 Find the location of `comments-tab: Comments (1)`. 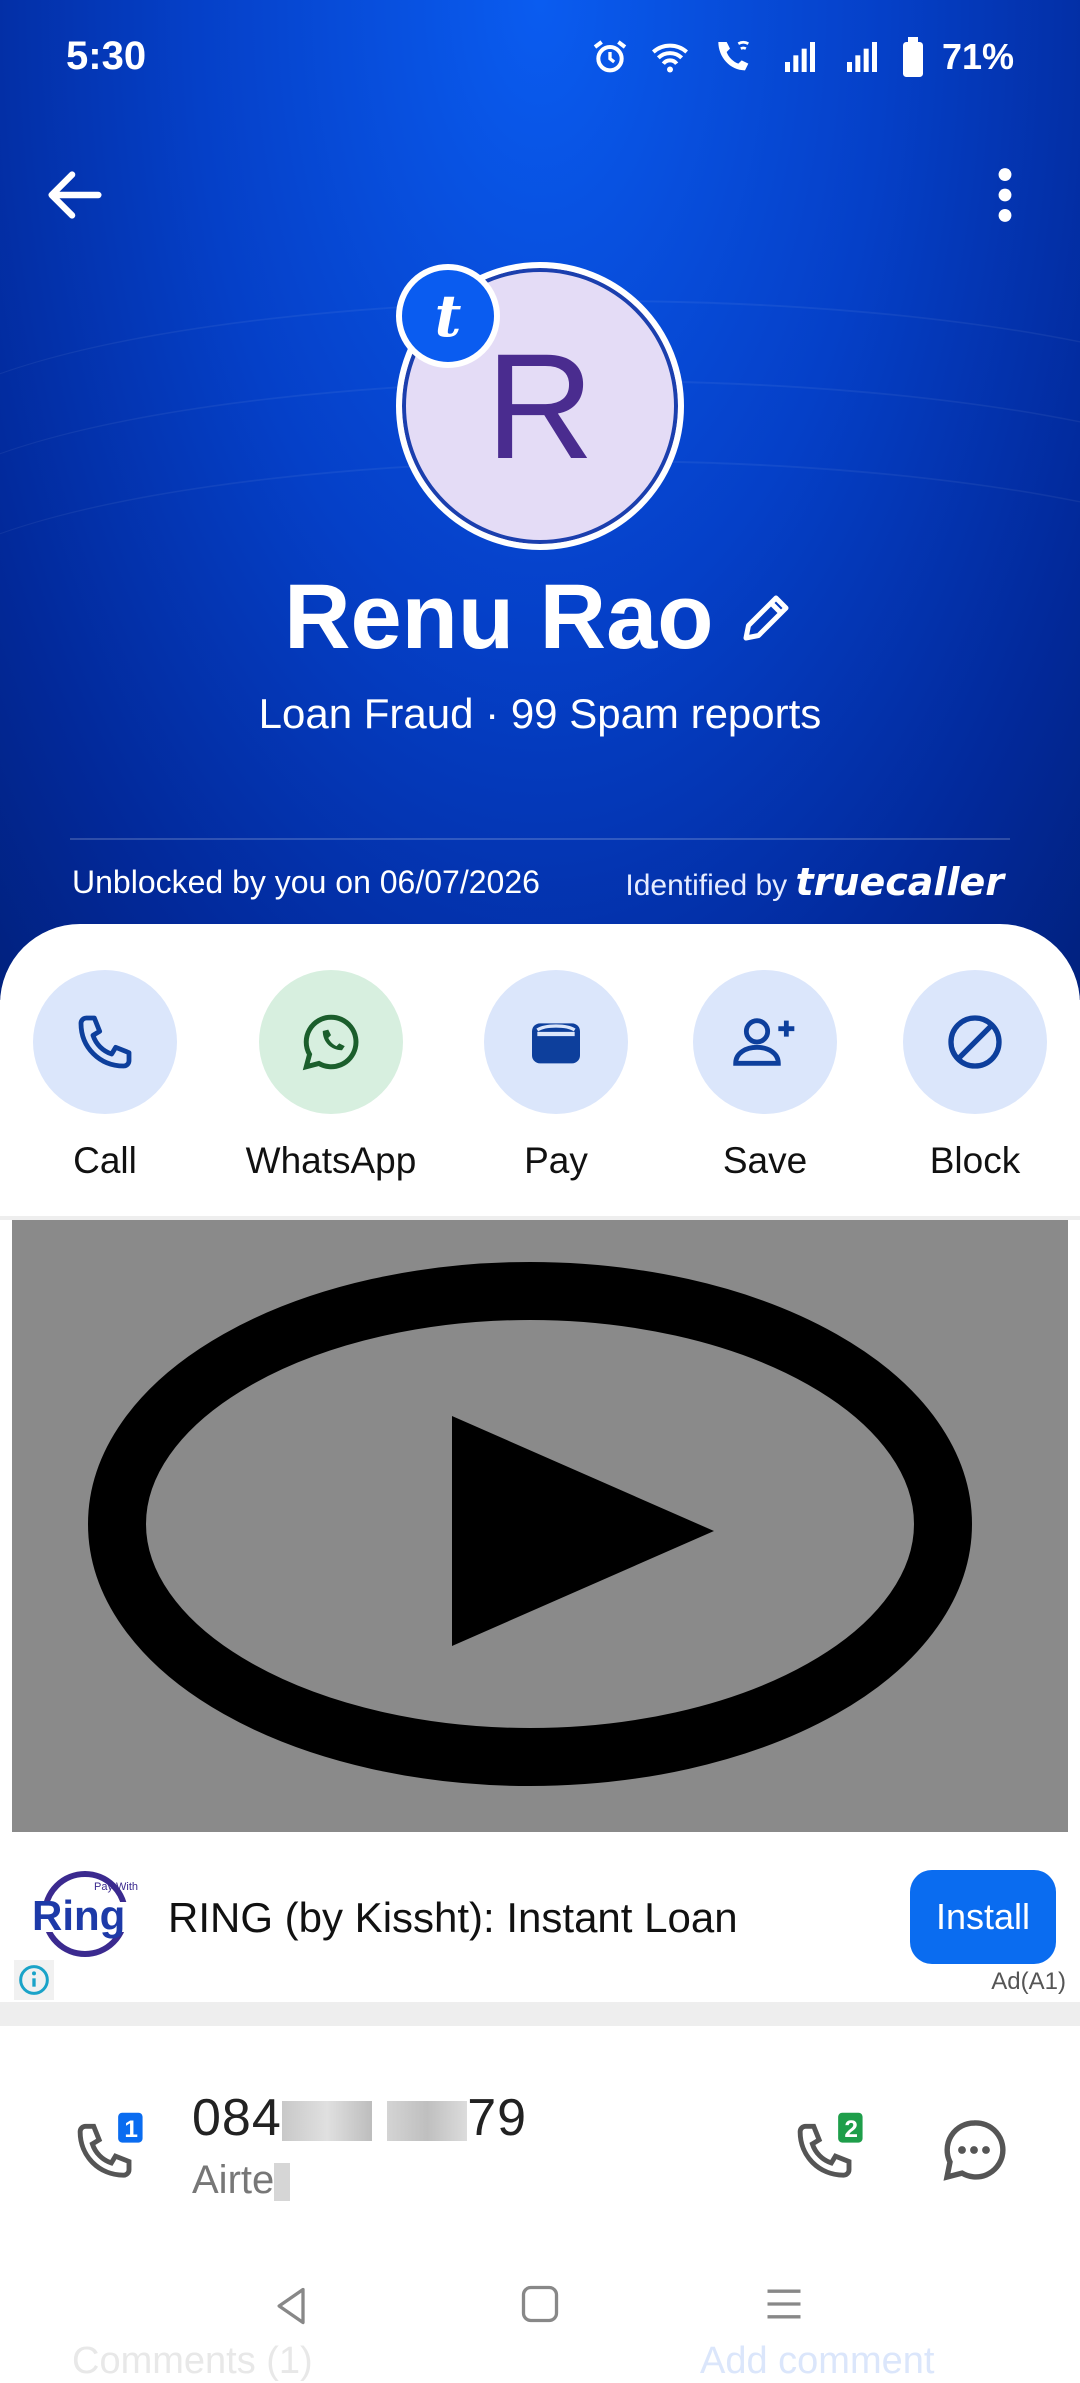

comments-tab: Comments (1) is located at coordinates (192, 2361).